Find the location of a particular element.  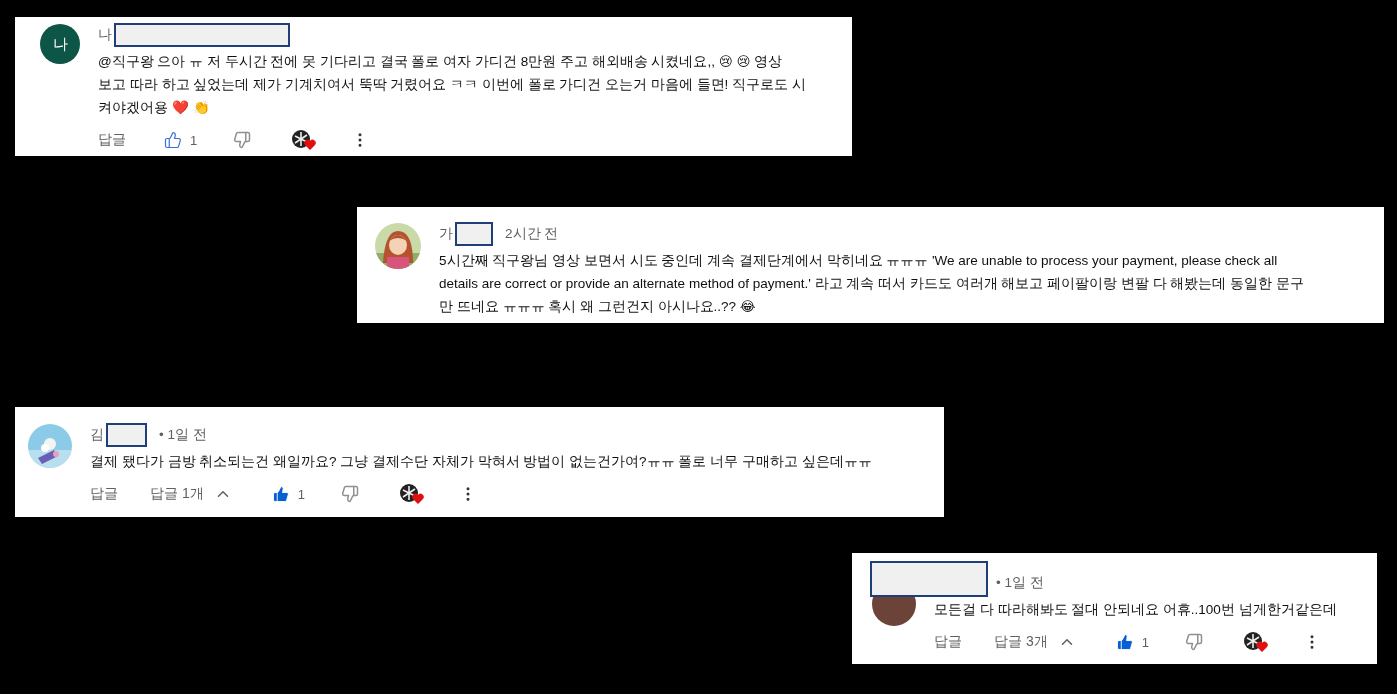

author-name: 가 is located at coordinates (446, 234).